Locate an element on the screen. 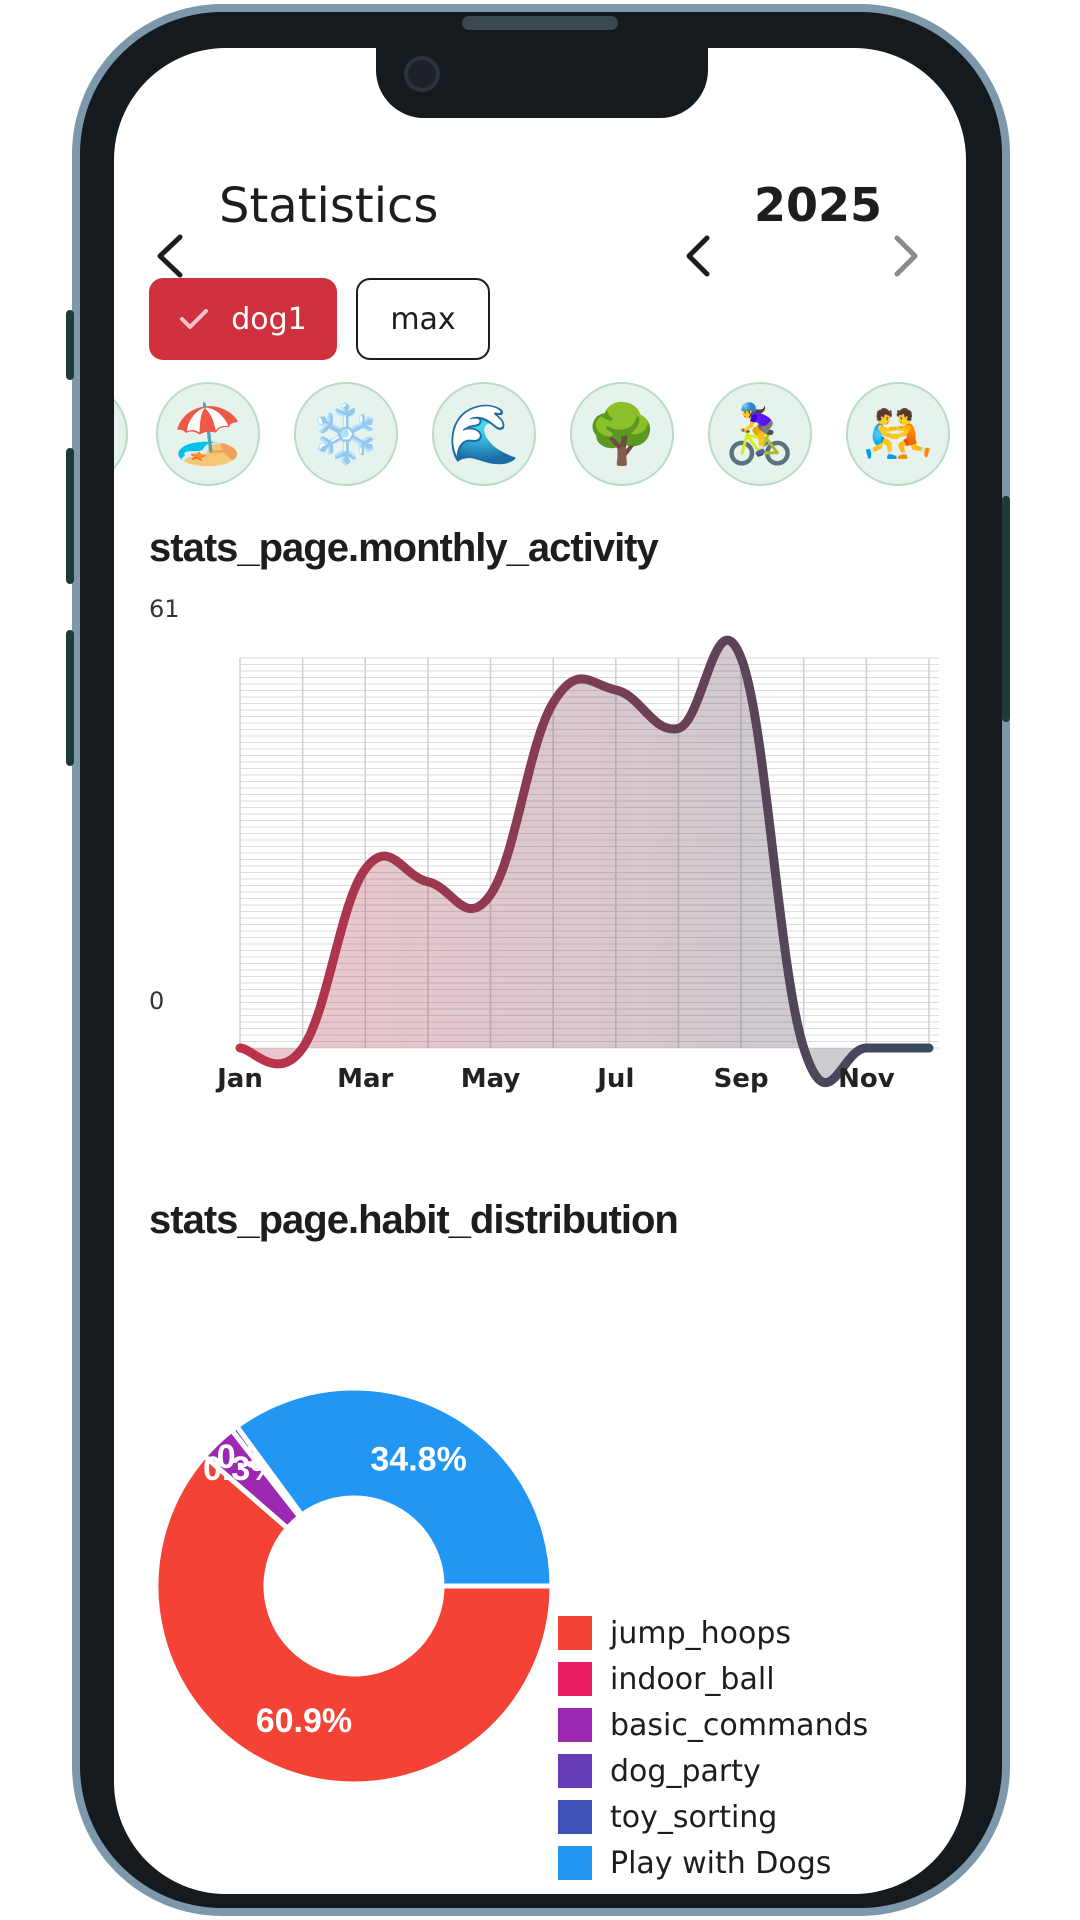 Image resolution: width=1080 pixels, height=1920 pixels. x-tick-jan: Jan is located at coordinates (240, 1079).